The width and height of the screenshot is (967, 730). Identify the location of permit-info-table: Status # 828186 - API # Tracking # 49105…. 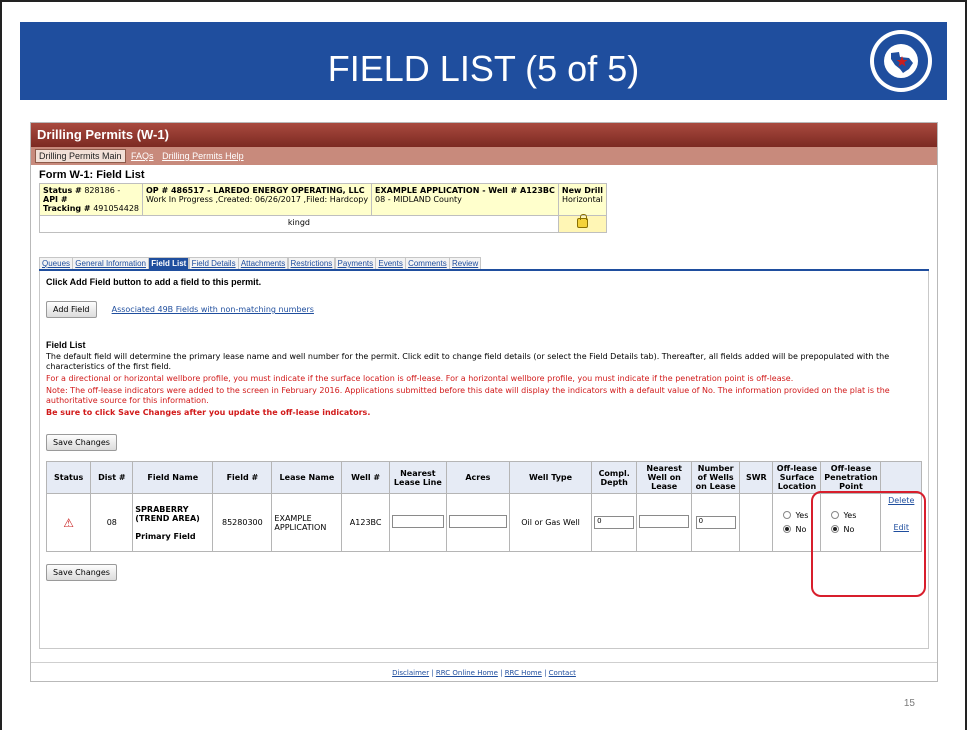
(323, 208).